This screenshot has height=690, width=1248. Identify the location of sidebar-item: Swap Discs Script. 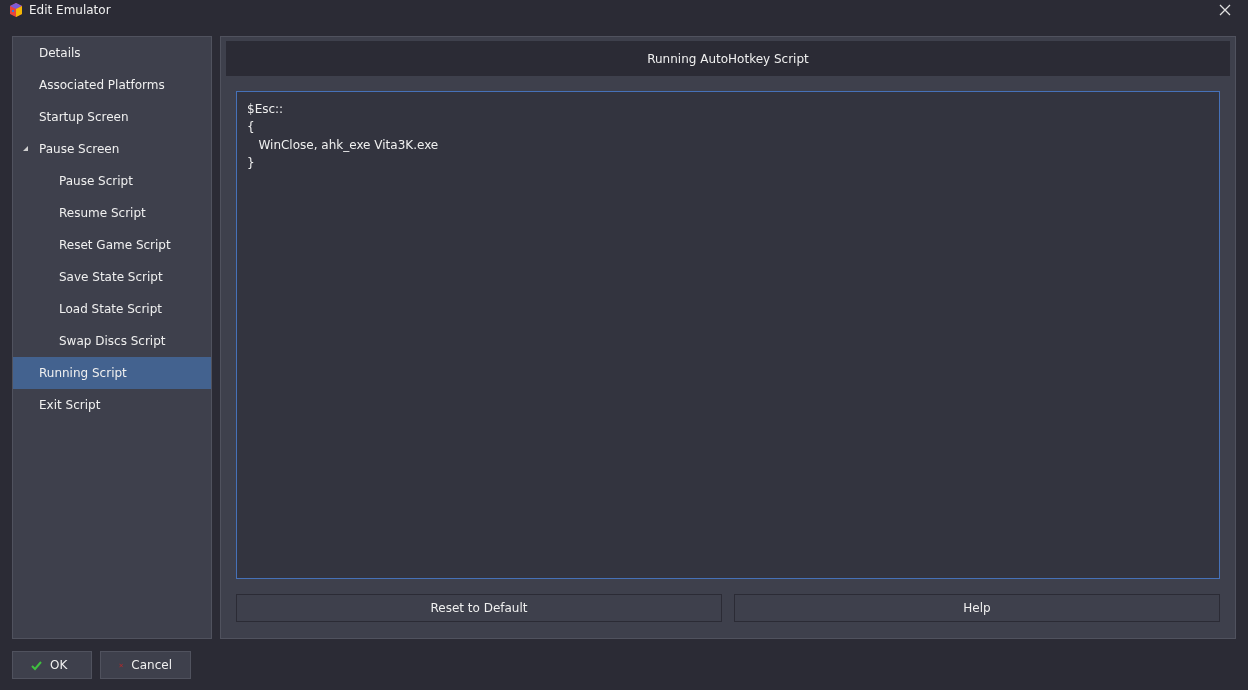
(112, 341).